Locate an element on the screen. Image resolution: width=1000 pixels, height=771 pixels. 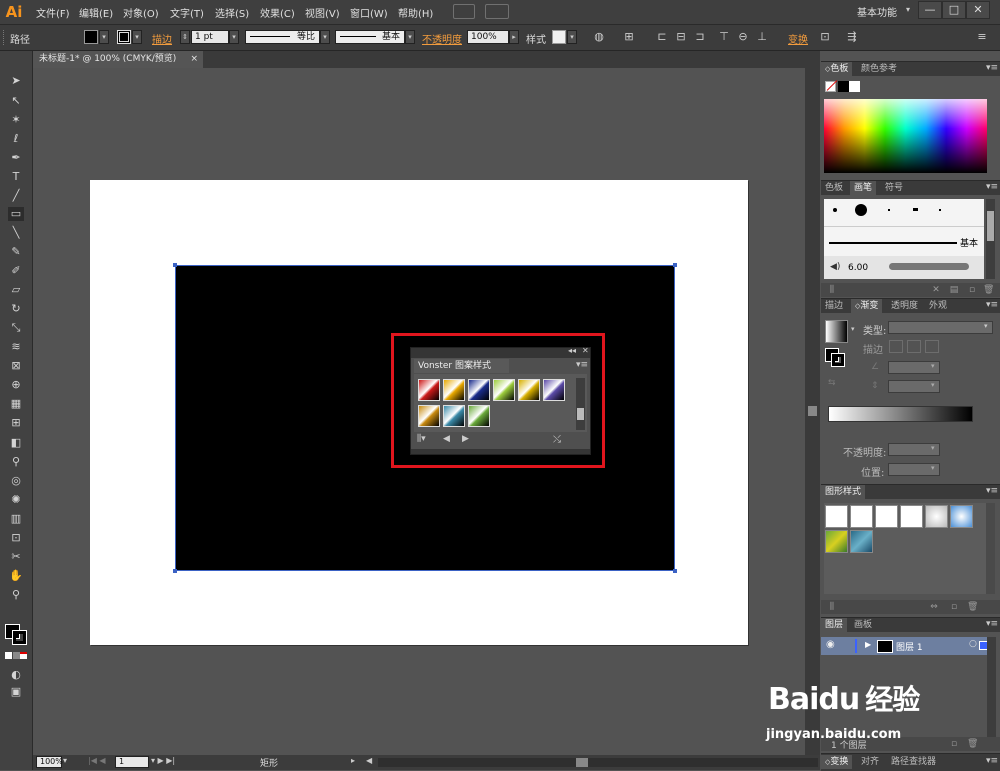
close-button: ✕ is located at coordinates (978, 10).